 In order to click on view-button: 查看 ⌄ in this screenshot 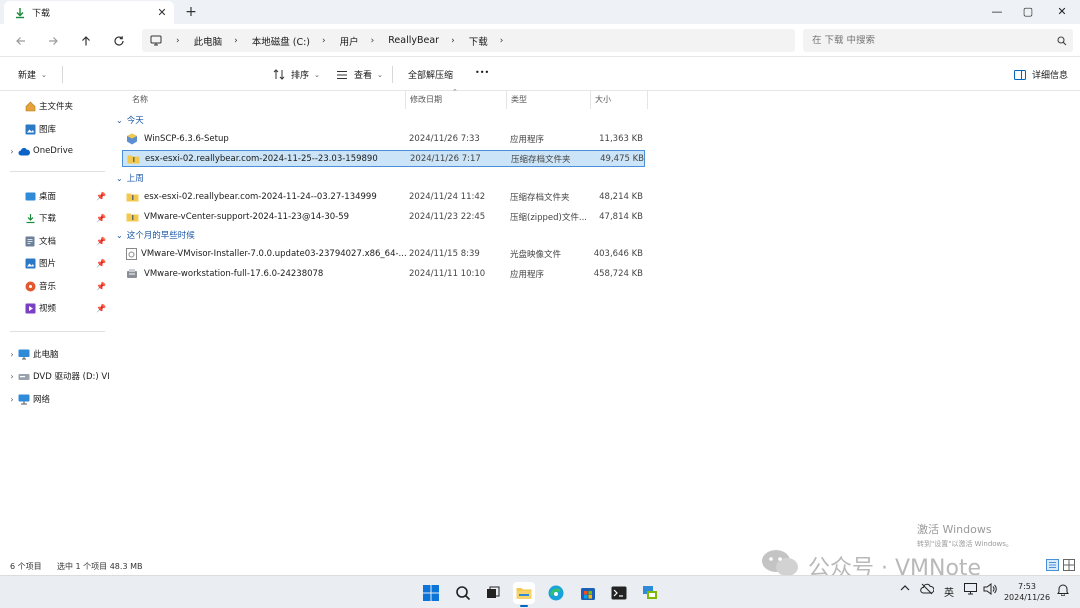, I will do `click(359, 74)`.